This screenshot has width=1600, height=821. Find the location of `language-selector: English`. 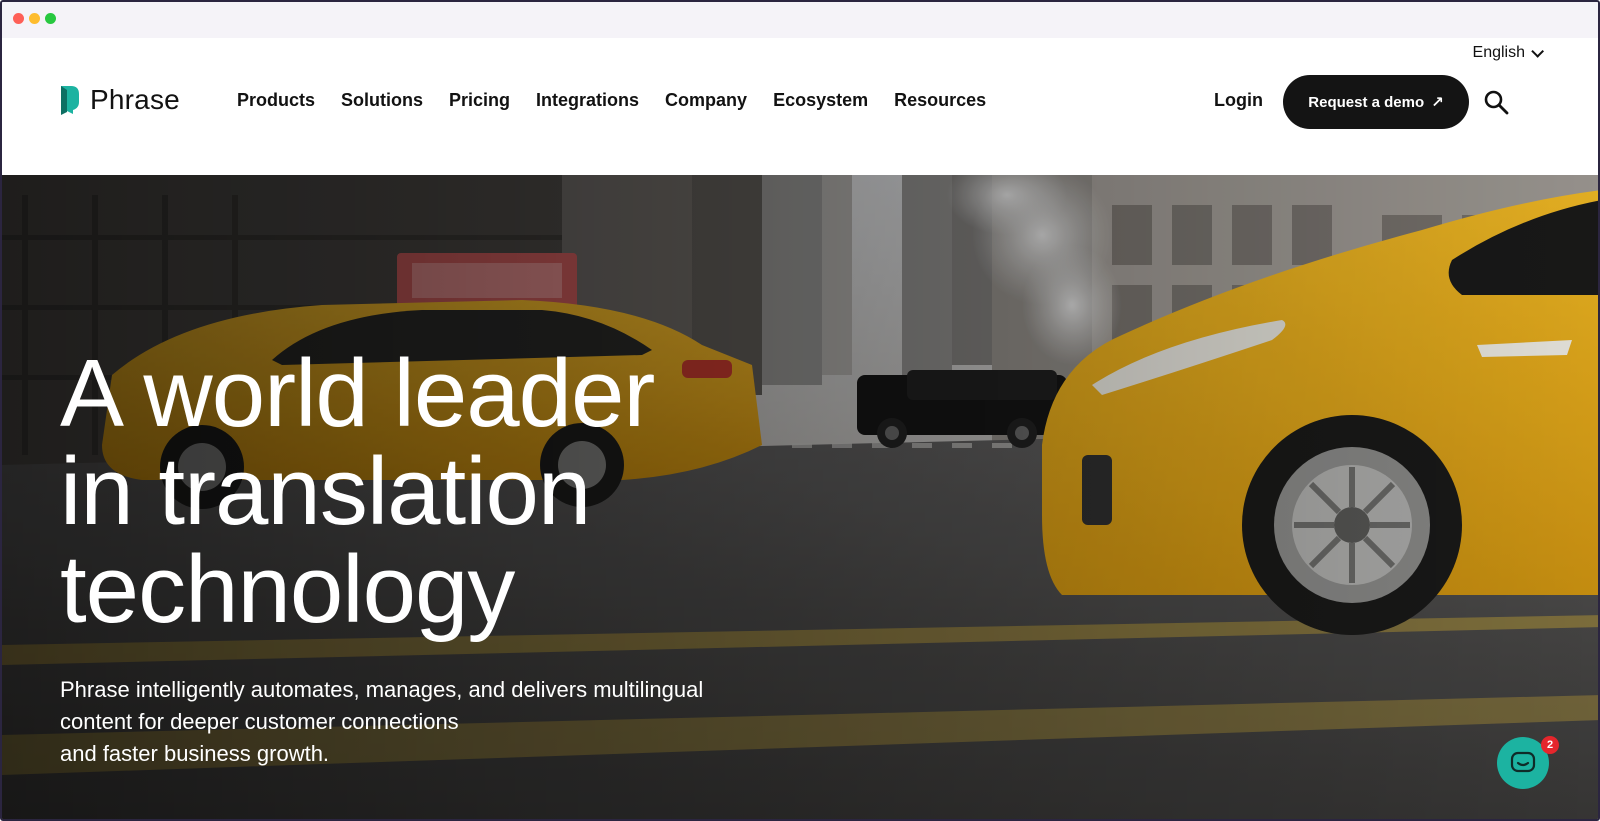

language-selector: English is located at coordinates (1508, 53).